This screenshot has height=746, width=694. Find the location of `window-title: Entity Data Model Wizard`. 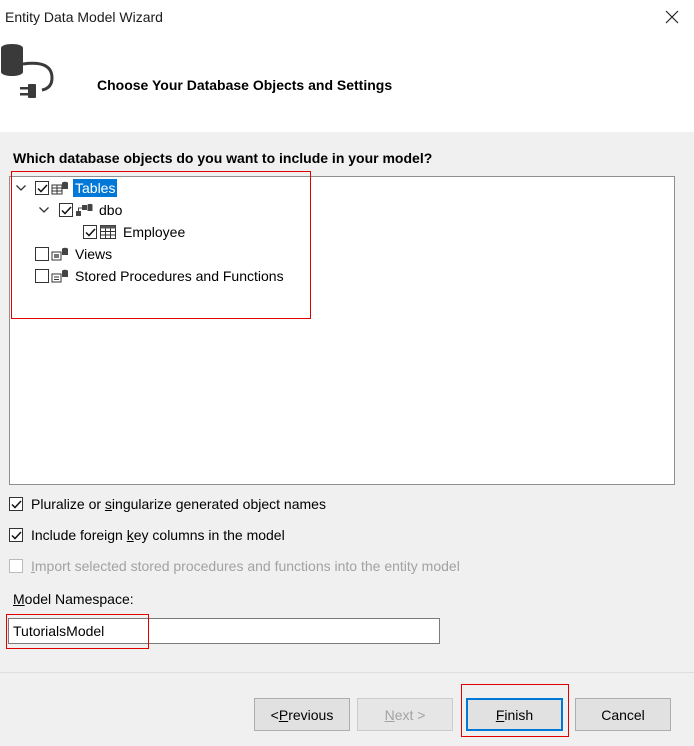

window-title: Entity Data Model Wizard is located at coordinates (84, 17).